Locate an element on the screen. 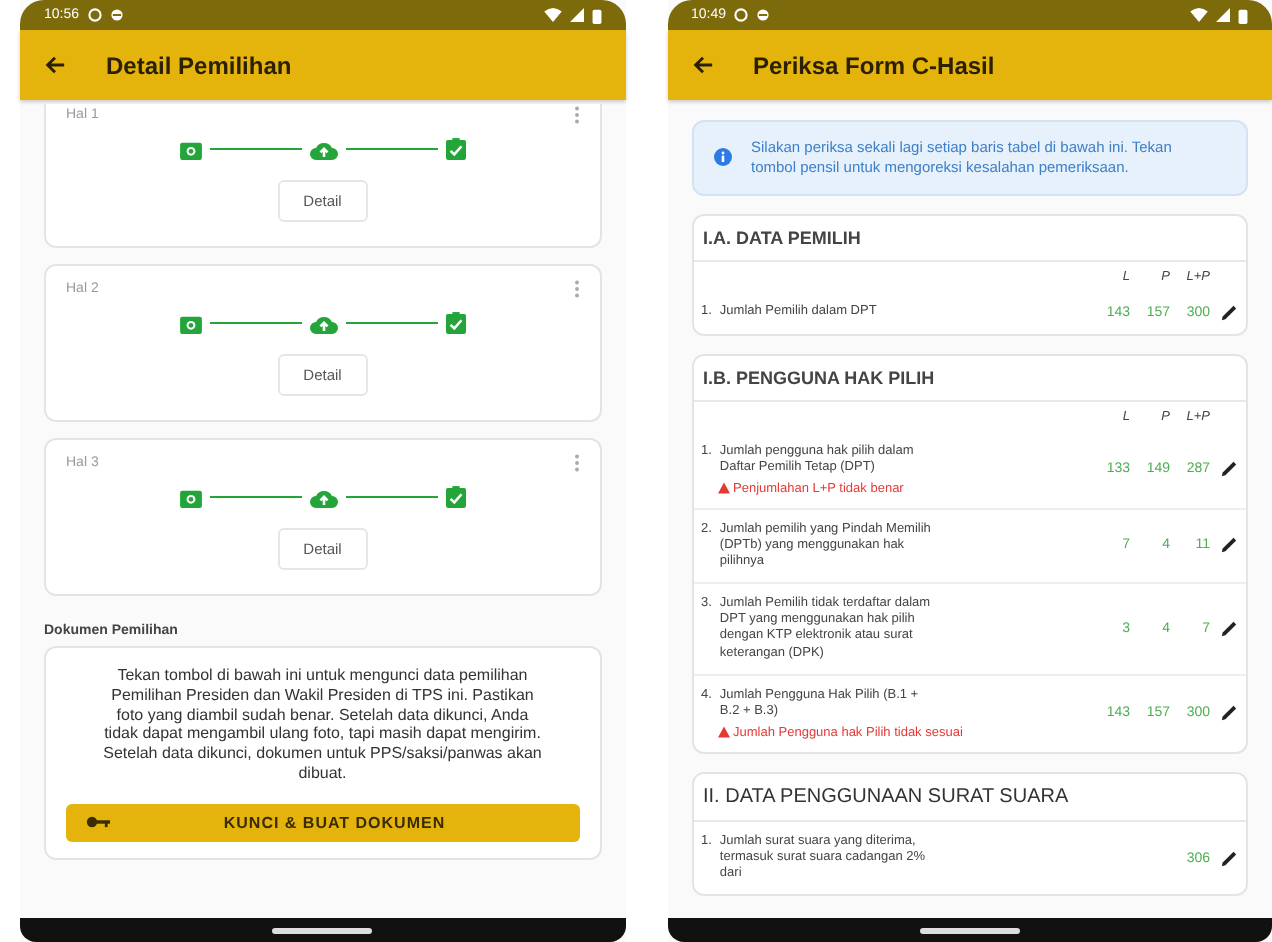  key-icon is located at coordinates (98, 822).